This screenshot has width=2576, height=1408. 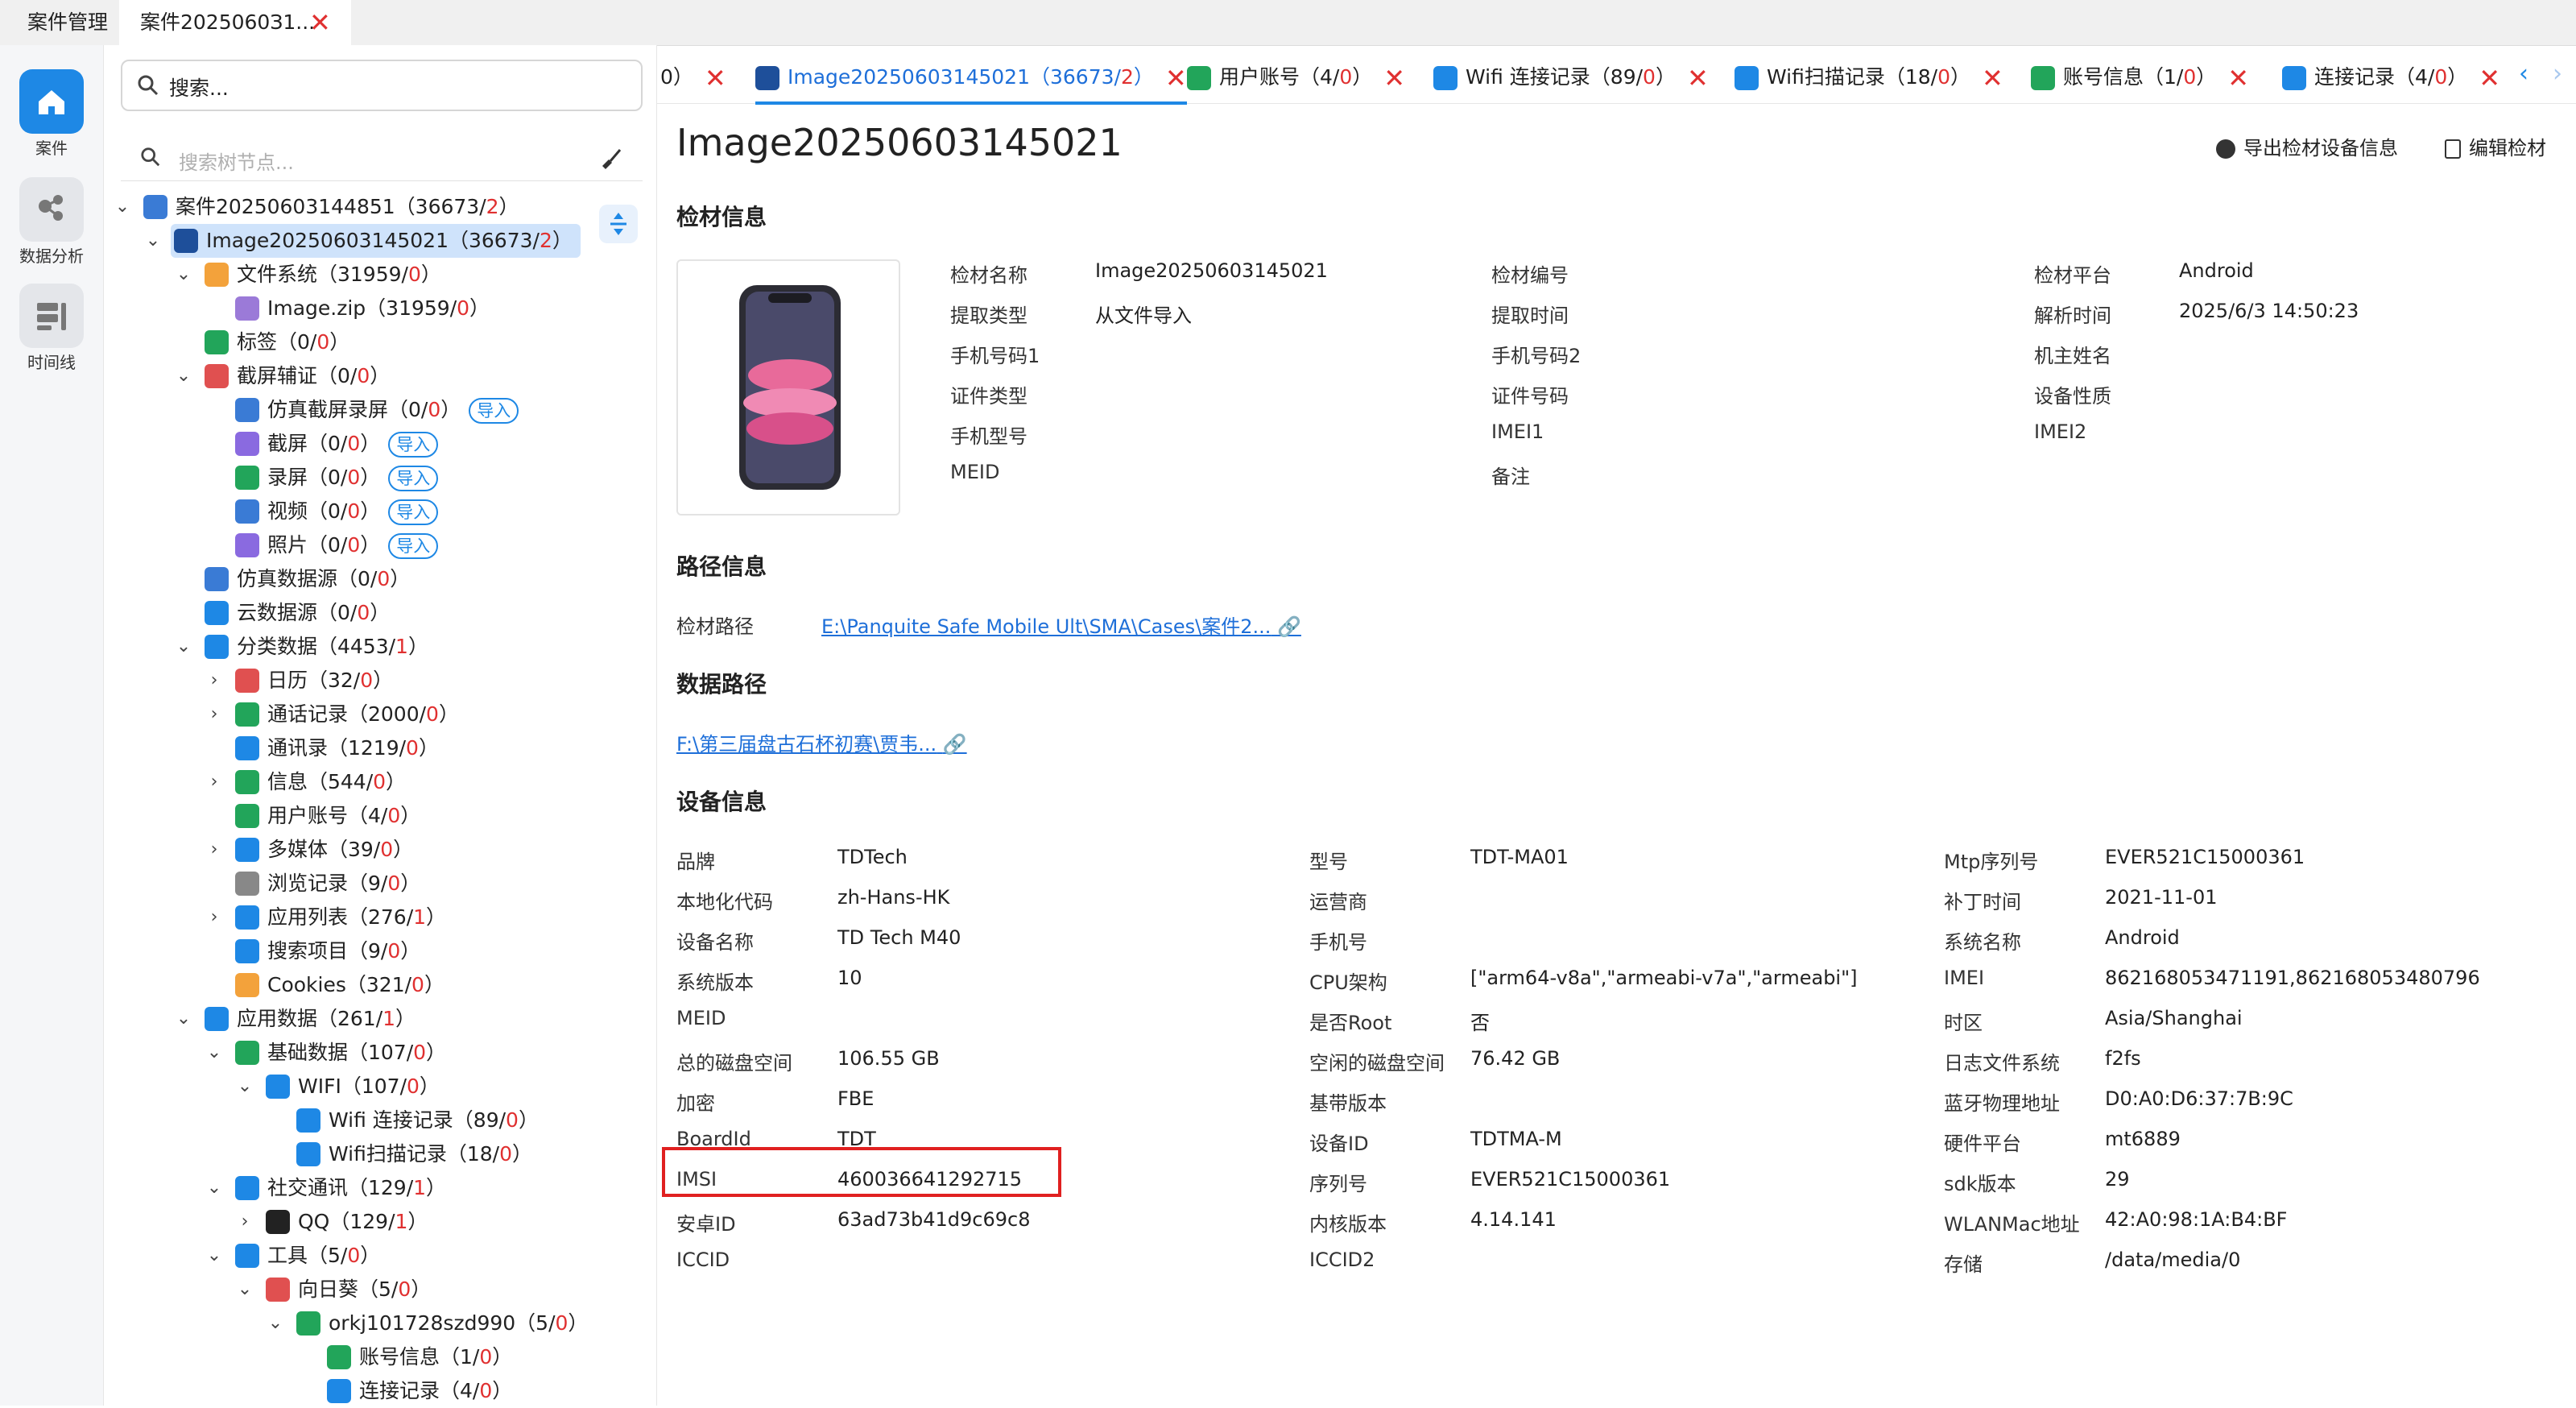 I want to click on tree-node: 视频（0/0） 导入, so click(x=336, y=511).